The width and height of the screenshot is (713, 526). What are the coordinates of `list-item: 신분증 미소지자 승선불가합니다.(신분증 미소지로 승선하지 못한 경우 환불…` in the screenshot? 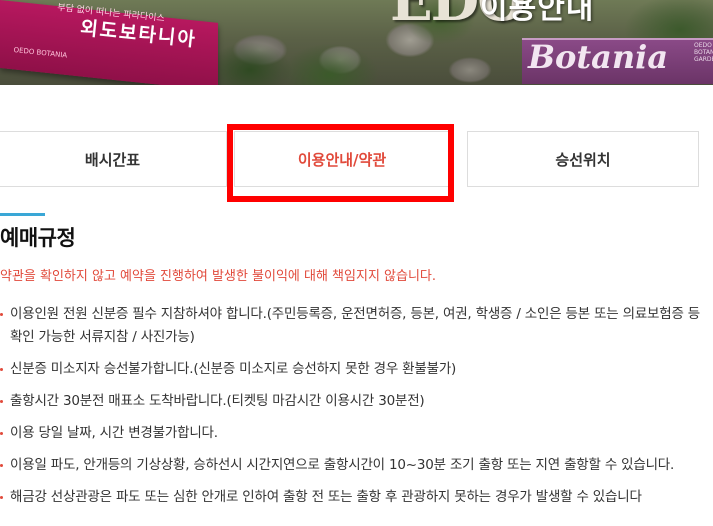 It's located at (352, 369).